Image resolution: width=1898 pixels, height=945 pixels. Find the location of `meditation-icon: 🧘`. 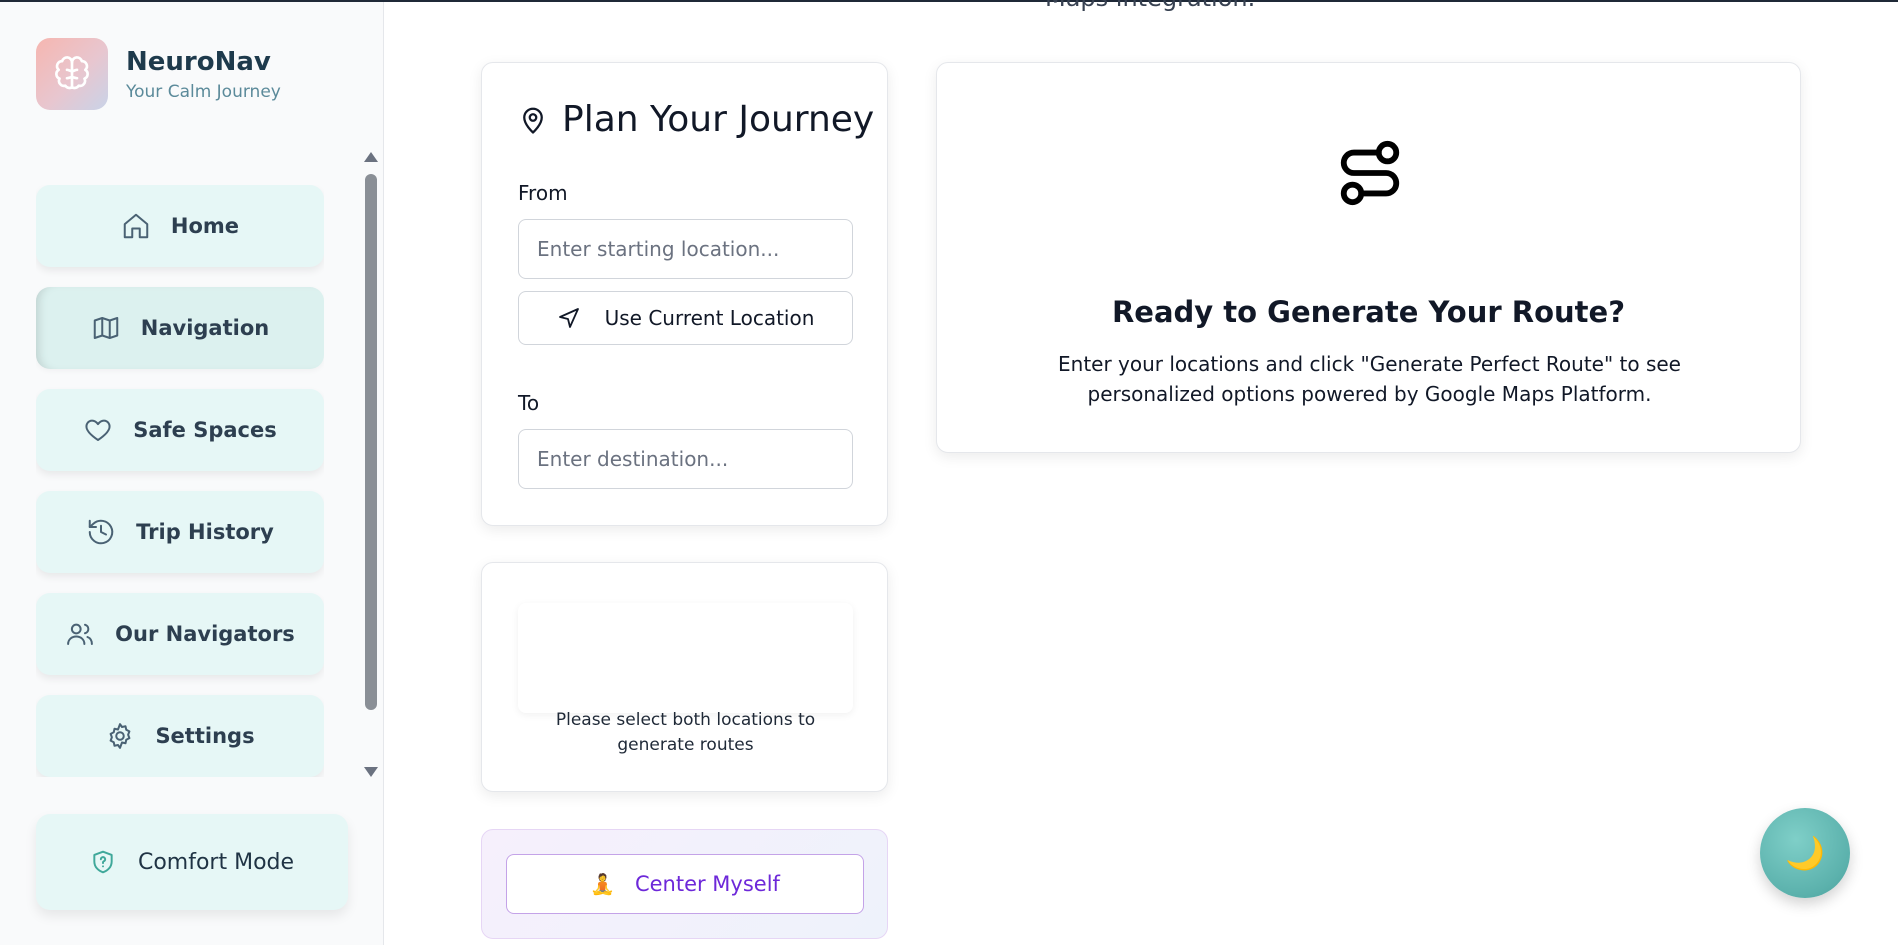

meditation-icon: 🧘 is located at coordinates (602, 884).